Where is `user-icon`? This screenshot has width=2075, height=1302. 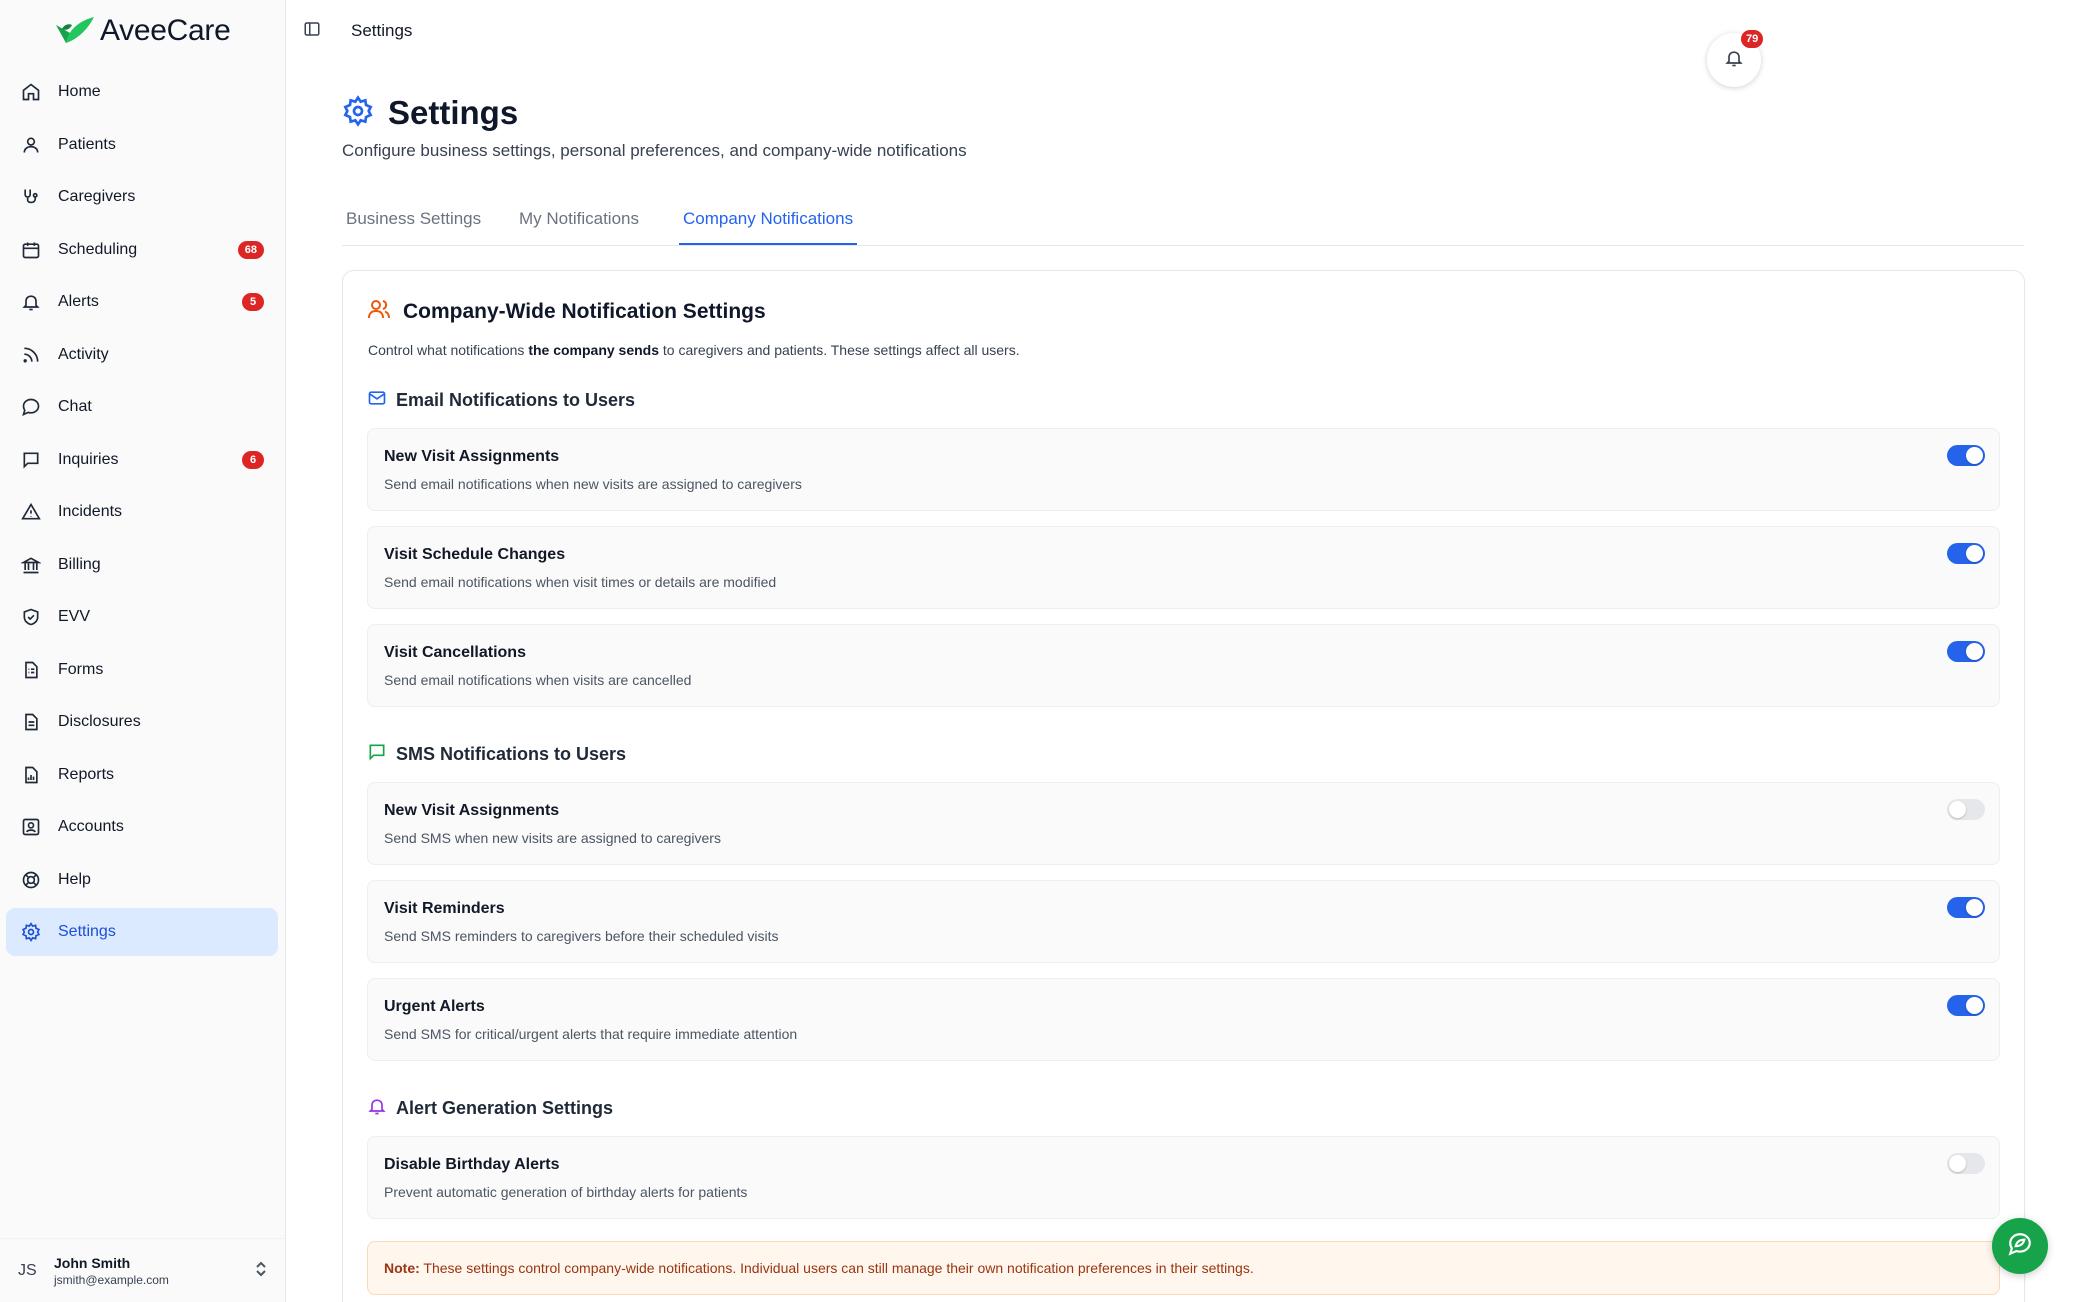
user-icon is located at coordinates (31, 145).